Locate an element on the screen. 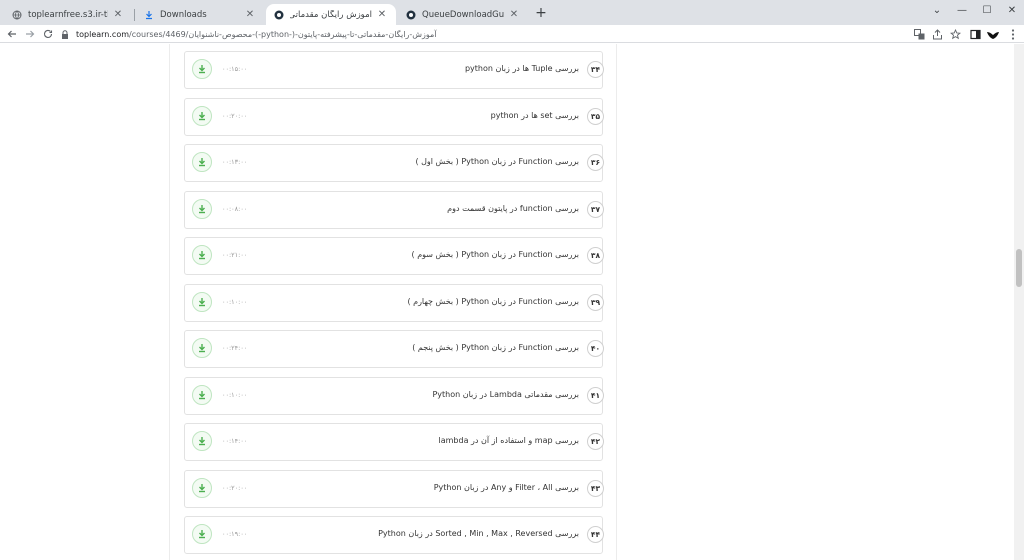 The image size is (1024, 560). lesson-number: ۴۳ is located at coordinates (595, 488).